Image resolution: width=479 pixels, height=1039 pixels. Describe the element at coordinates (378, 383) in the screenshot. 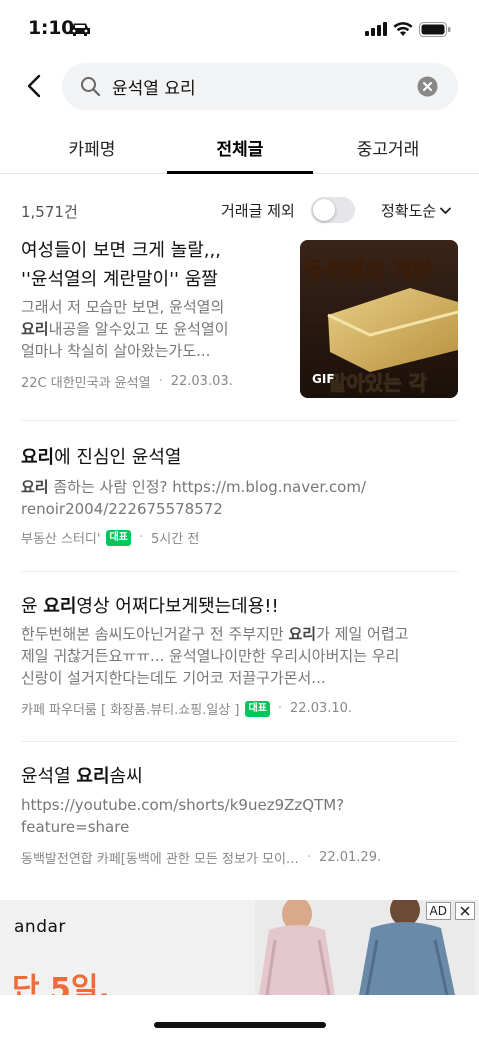

I see `thumb-caption-bottom: 말아있는 각` at that location.